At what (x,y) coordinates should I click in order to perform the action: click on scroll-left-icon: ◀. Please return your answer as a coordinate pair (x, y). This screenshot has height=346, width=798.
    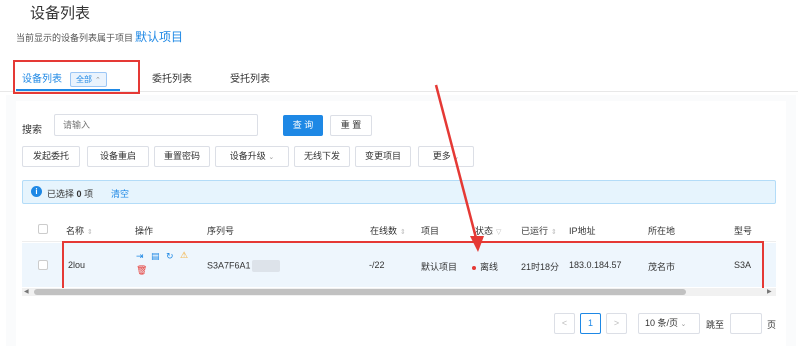
    Looking at the image, I should click on (26, 291).